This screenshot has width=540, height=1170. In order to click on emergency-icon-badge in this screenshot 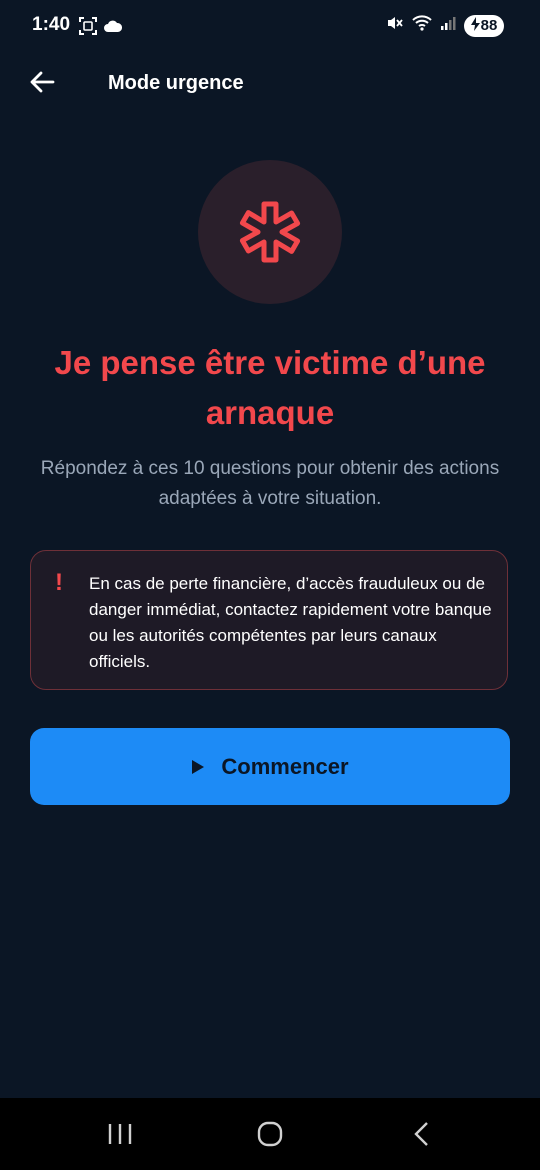, I will do `click(270, 232)`.